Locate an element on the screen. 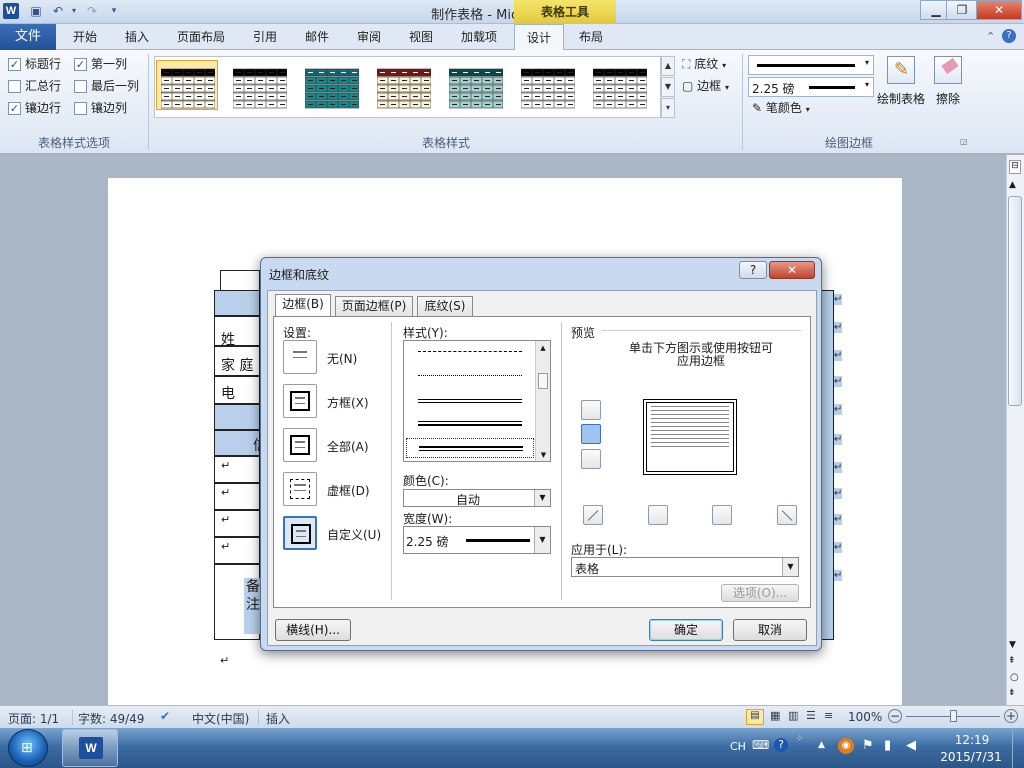  clock-date: 2015/7/31 is located at coordinates (971, 757).